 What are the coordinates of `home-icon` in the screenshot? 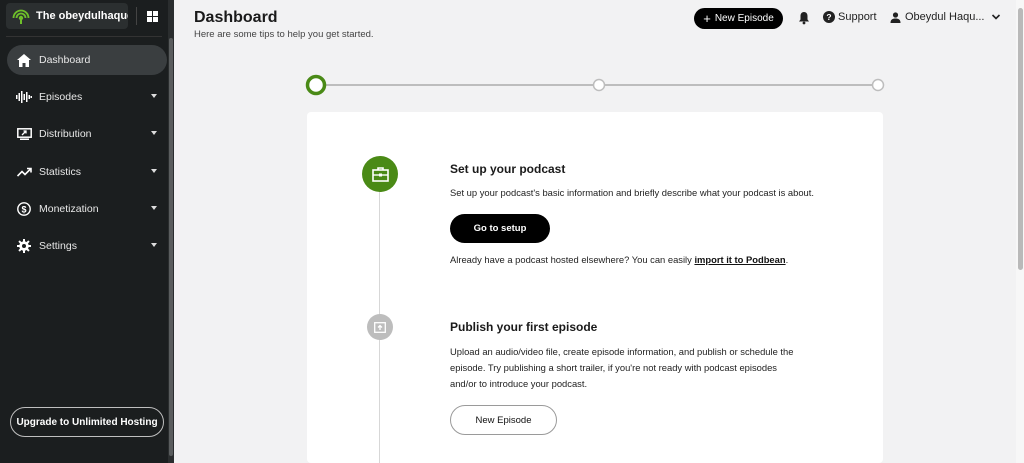 It's located at (24, 60).